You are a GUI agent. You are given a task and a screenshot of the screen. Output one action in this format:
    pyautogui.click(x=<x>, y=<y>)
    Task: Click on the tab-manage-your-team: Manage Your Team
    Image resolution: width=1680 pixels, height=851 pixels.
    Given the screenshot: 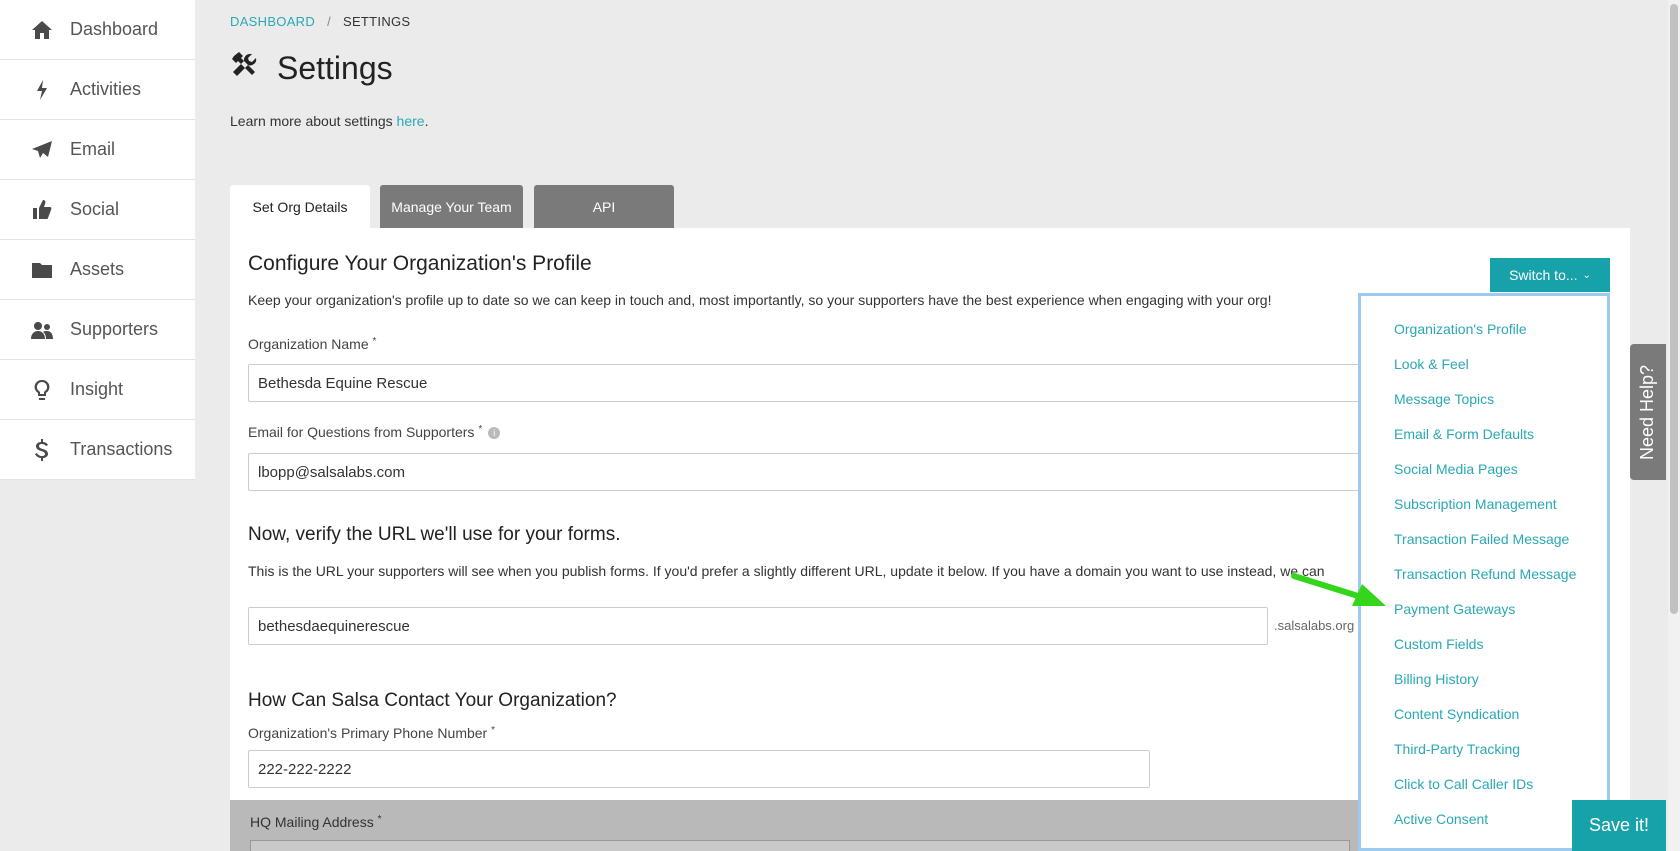 What is the action you would take?
    pyautogui.click(x=451, y=207)
    